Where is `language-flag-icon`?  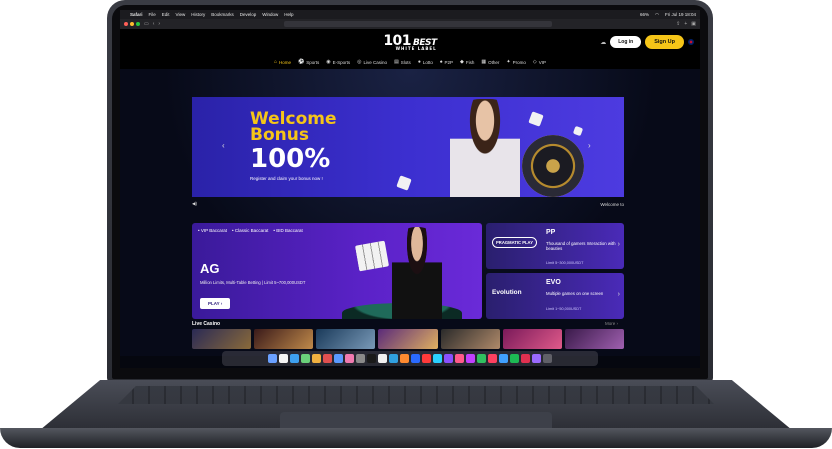
language-flag-icon is located at coordinates (691, 42).